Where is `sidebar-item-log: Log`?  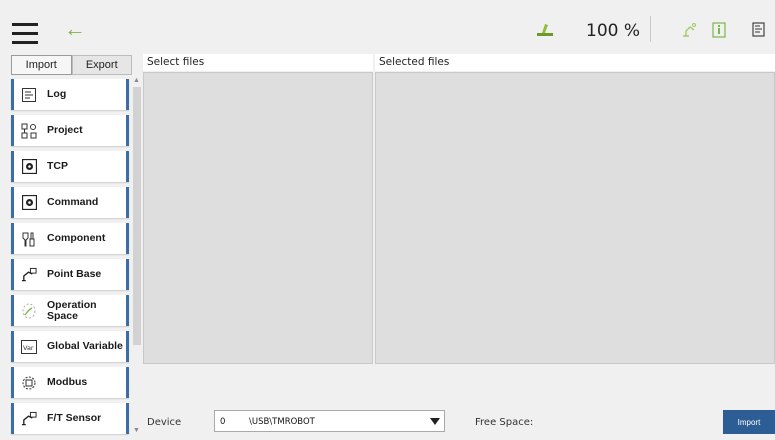
sidebar-item-log: Log is located at coordinates (70, 94).